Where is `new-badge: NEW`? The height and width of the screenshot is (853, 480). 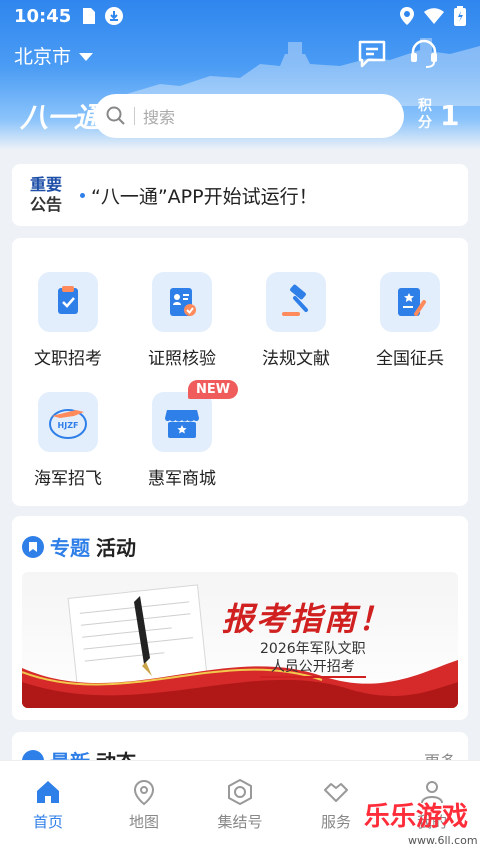
new-badge: NEW is located at coordinates (213, 389).